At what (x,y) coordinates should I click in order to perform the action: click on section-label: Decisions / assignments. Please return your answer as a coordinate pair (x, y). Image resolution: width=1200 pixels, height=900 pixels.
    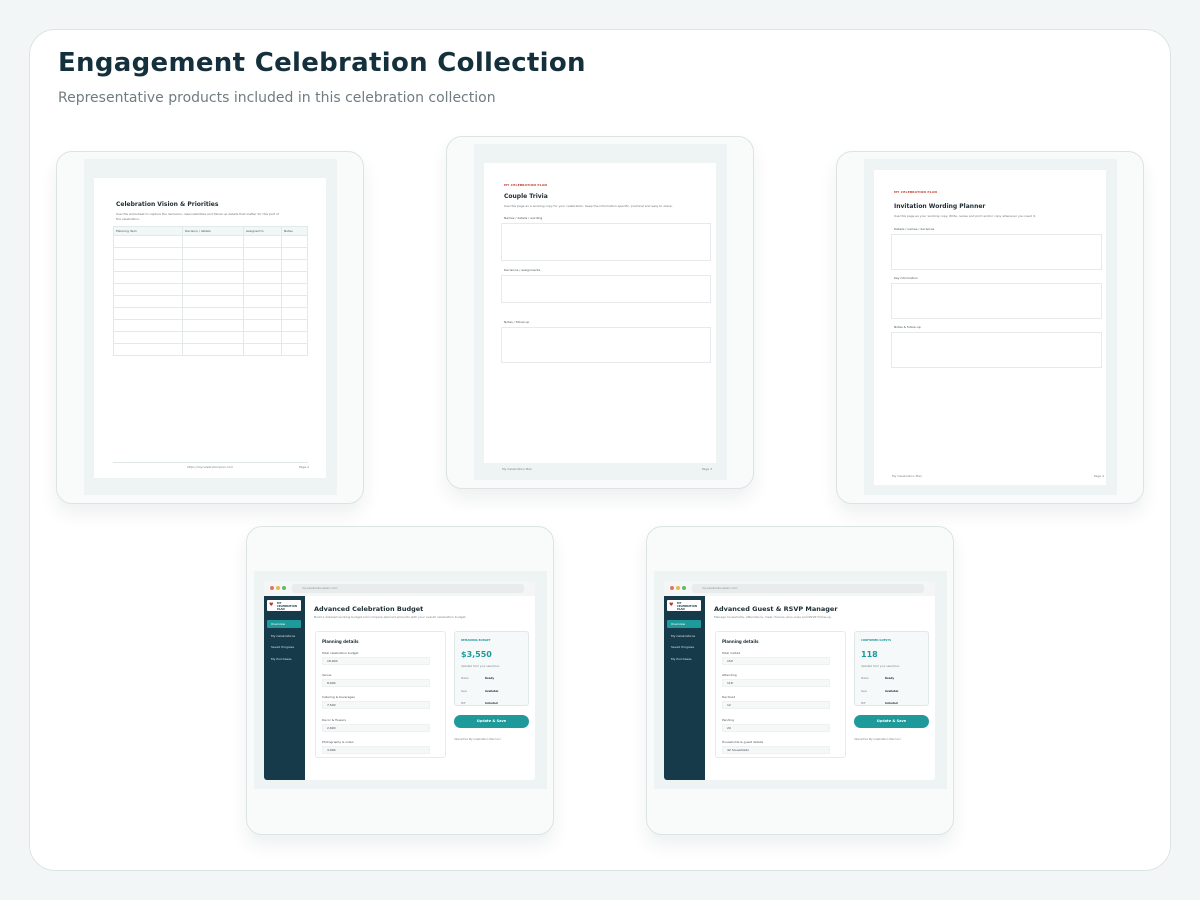
    Looking at the image, I should click on (522, 270).